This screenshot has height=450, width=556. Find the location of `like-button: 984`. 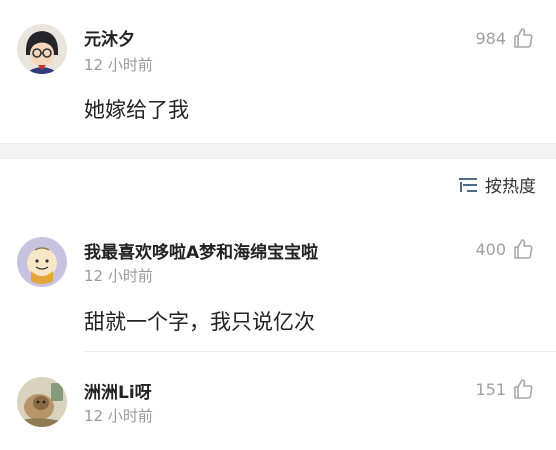

like-button: 984 is located at coordinates (504, 38).